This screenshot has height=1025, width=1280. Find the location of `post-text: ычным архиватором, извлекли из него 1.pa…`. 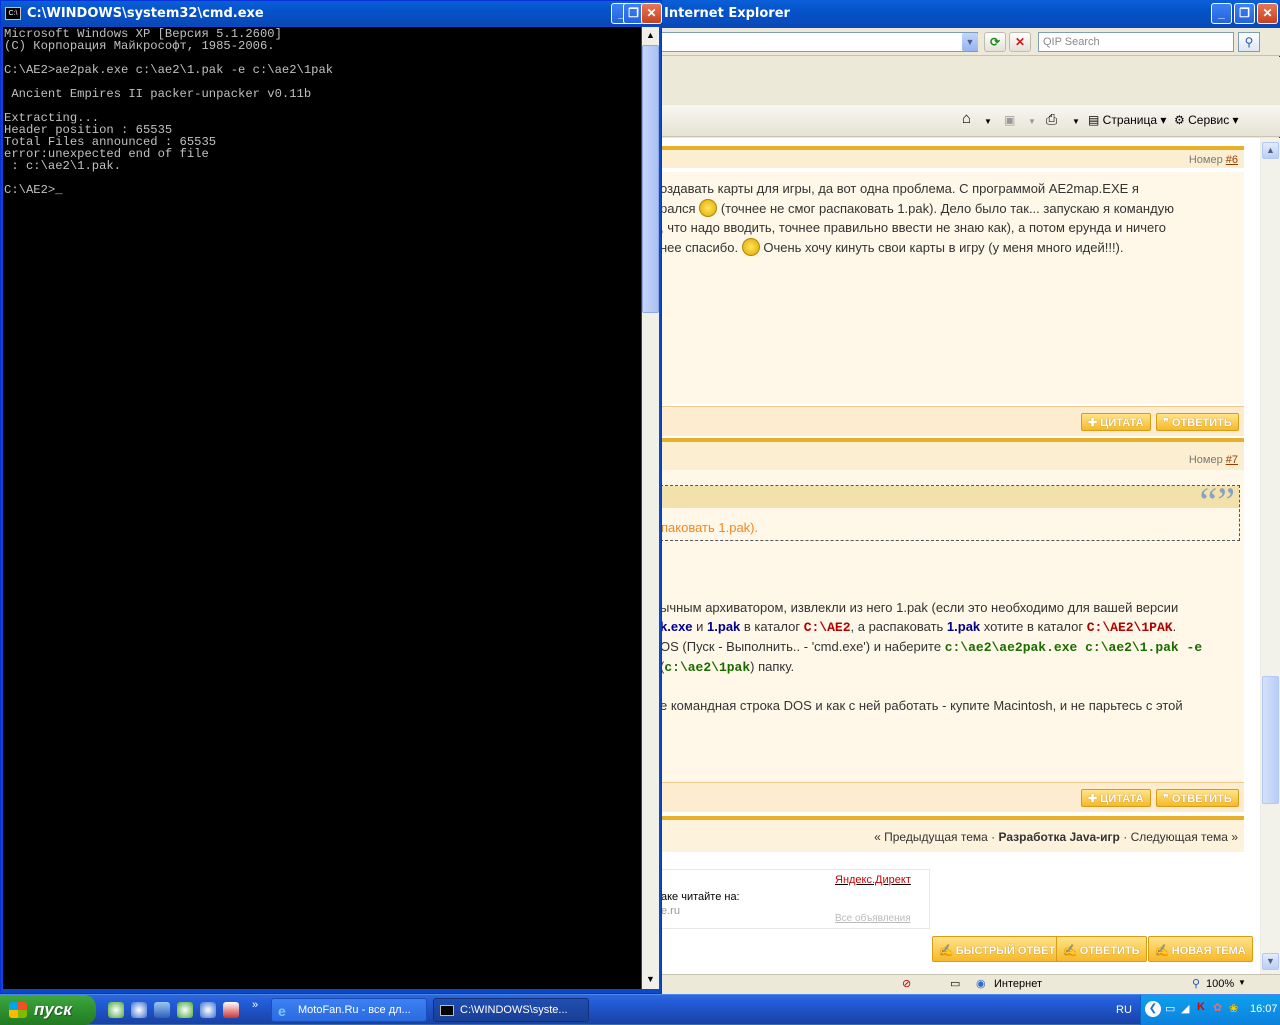

post-text: ычным архиватором, извлекли из него 1.pa… is located at coordinates (952, 656).